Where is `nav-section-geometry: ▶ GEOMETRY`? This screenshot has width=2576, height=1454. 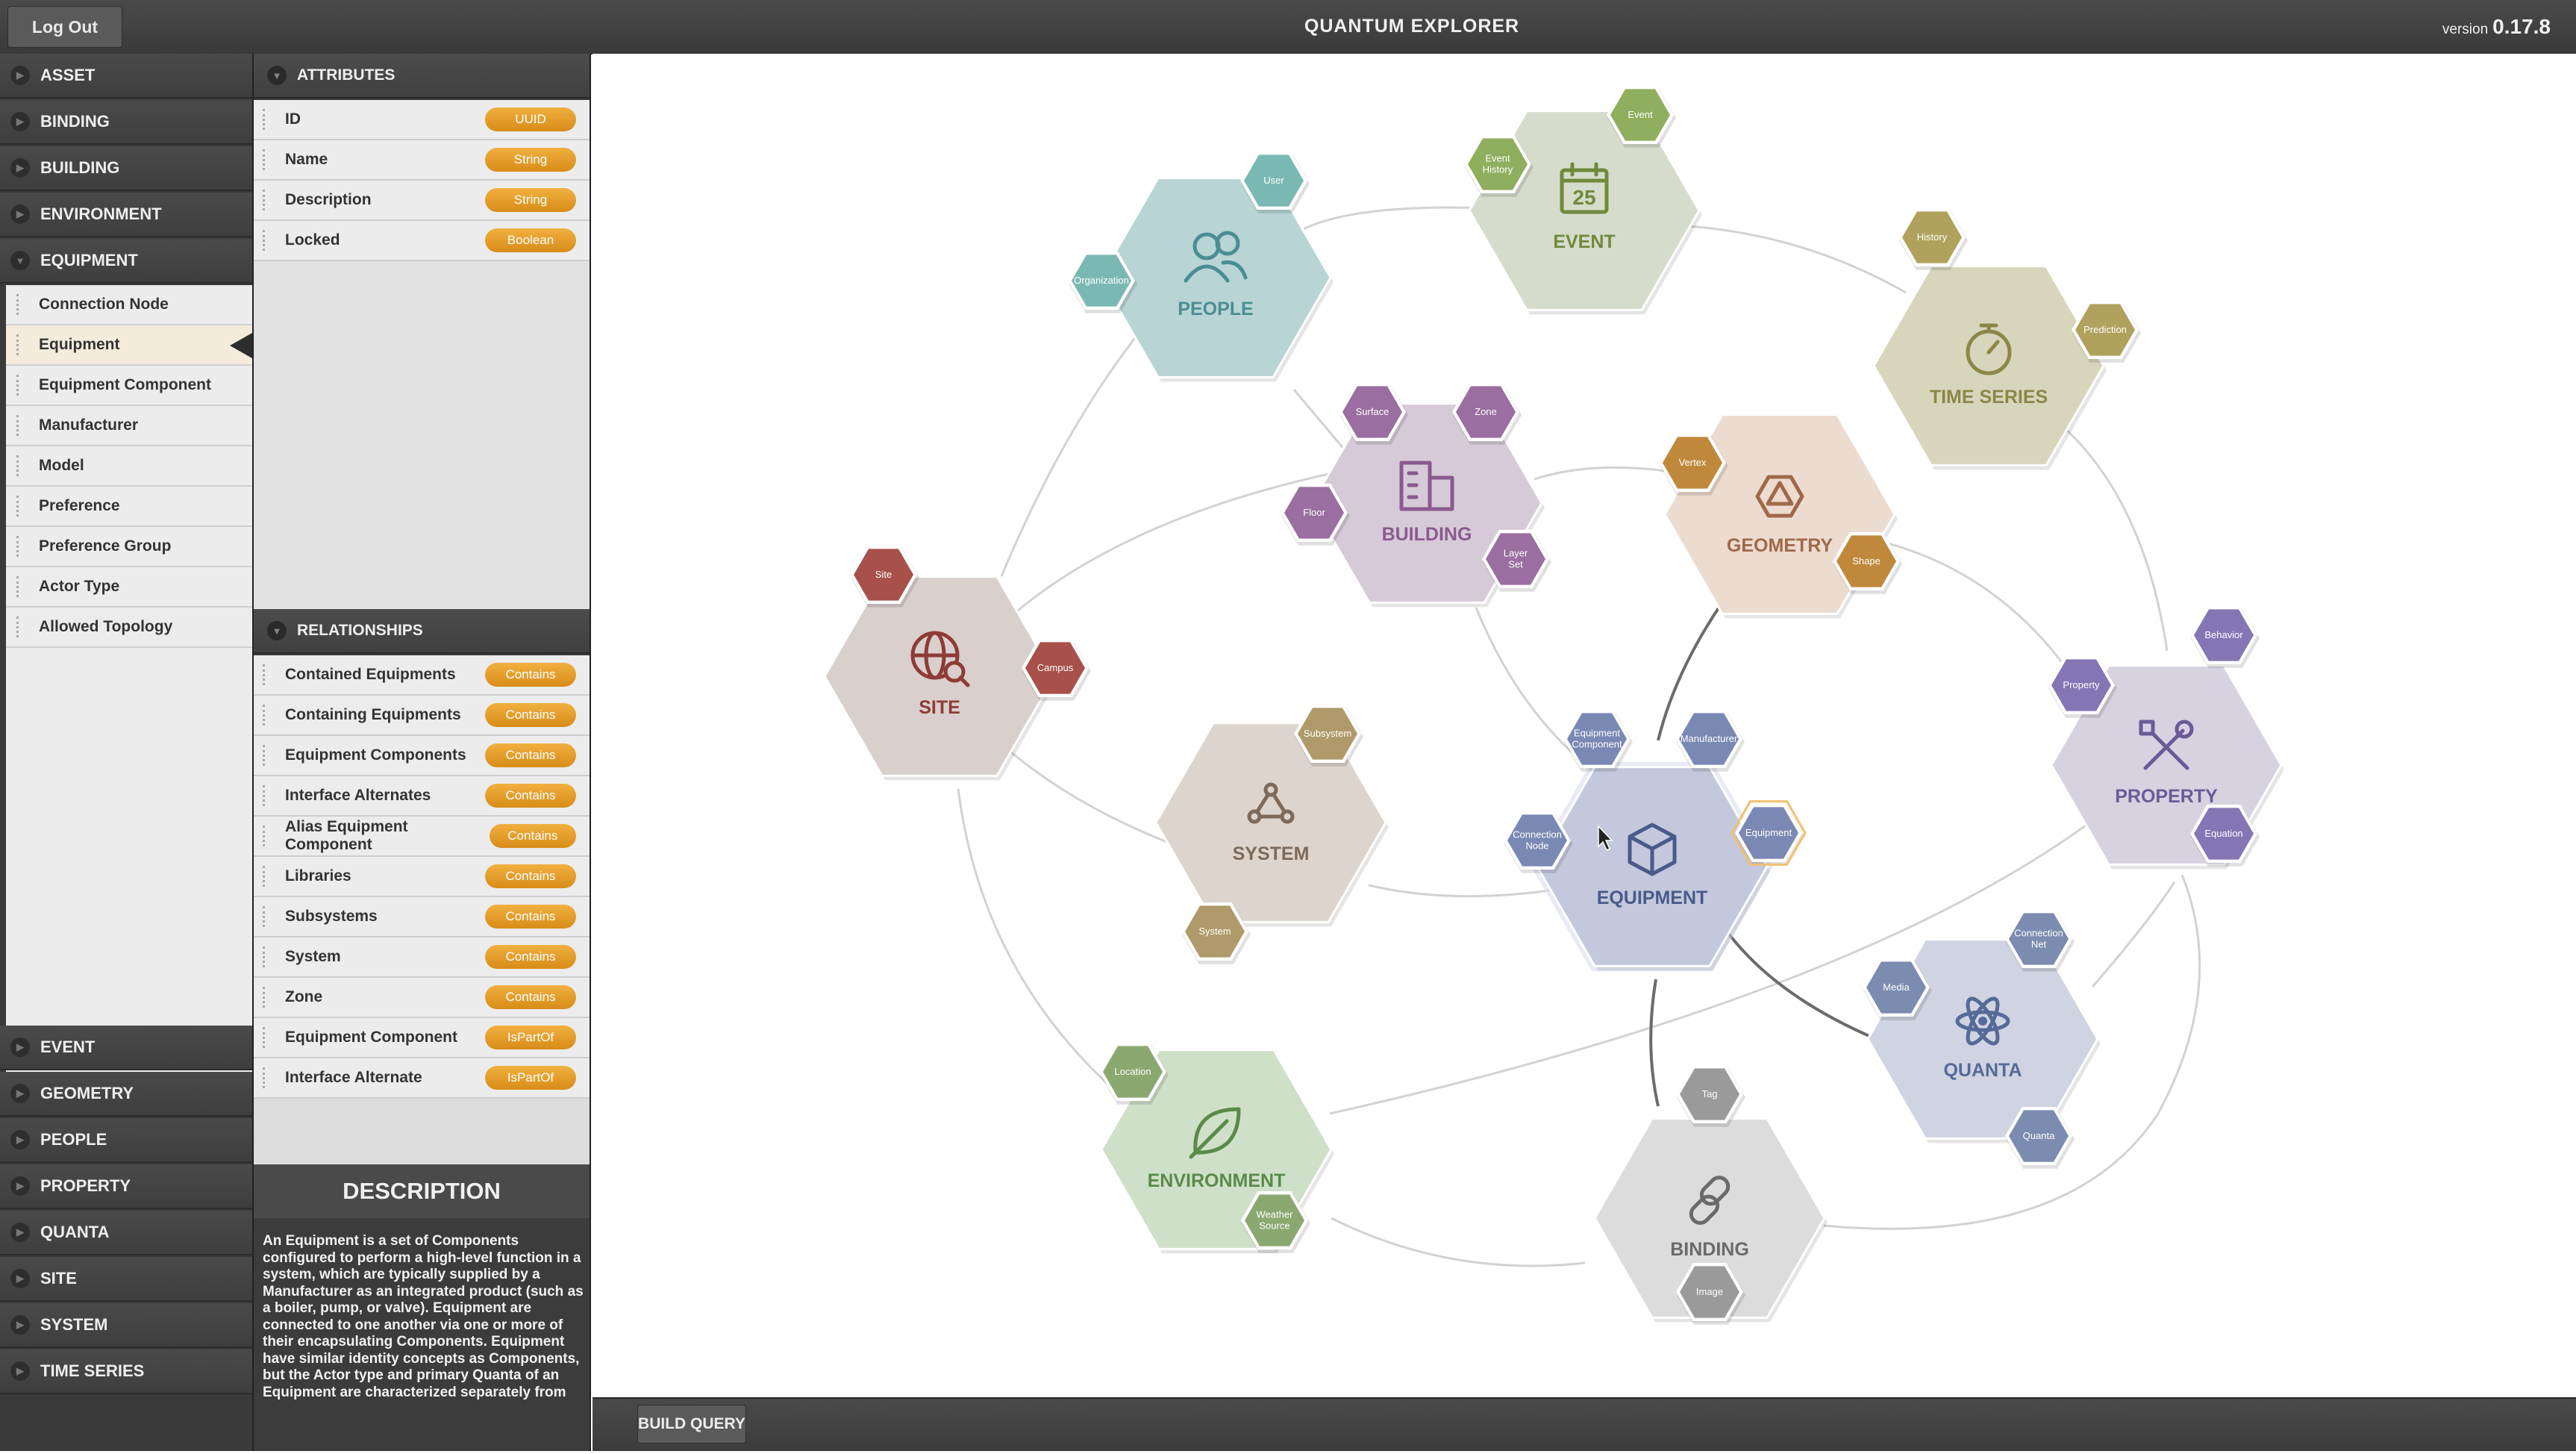 nav-section-geometry: ▶ GEOMETRY is located at coordinates (126, 1094).